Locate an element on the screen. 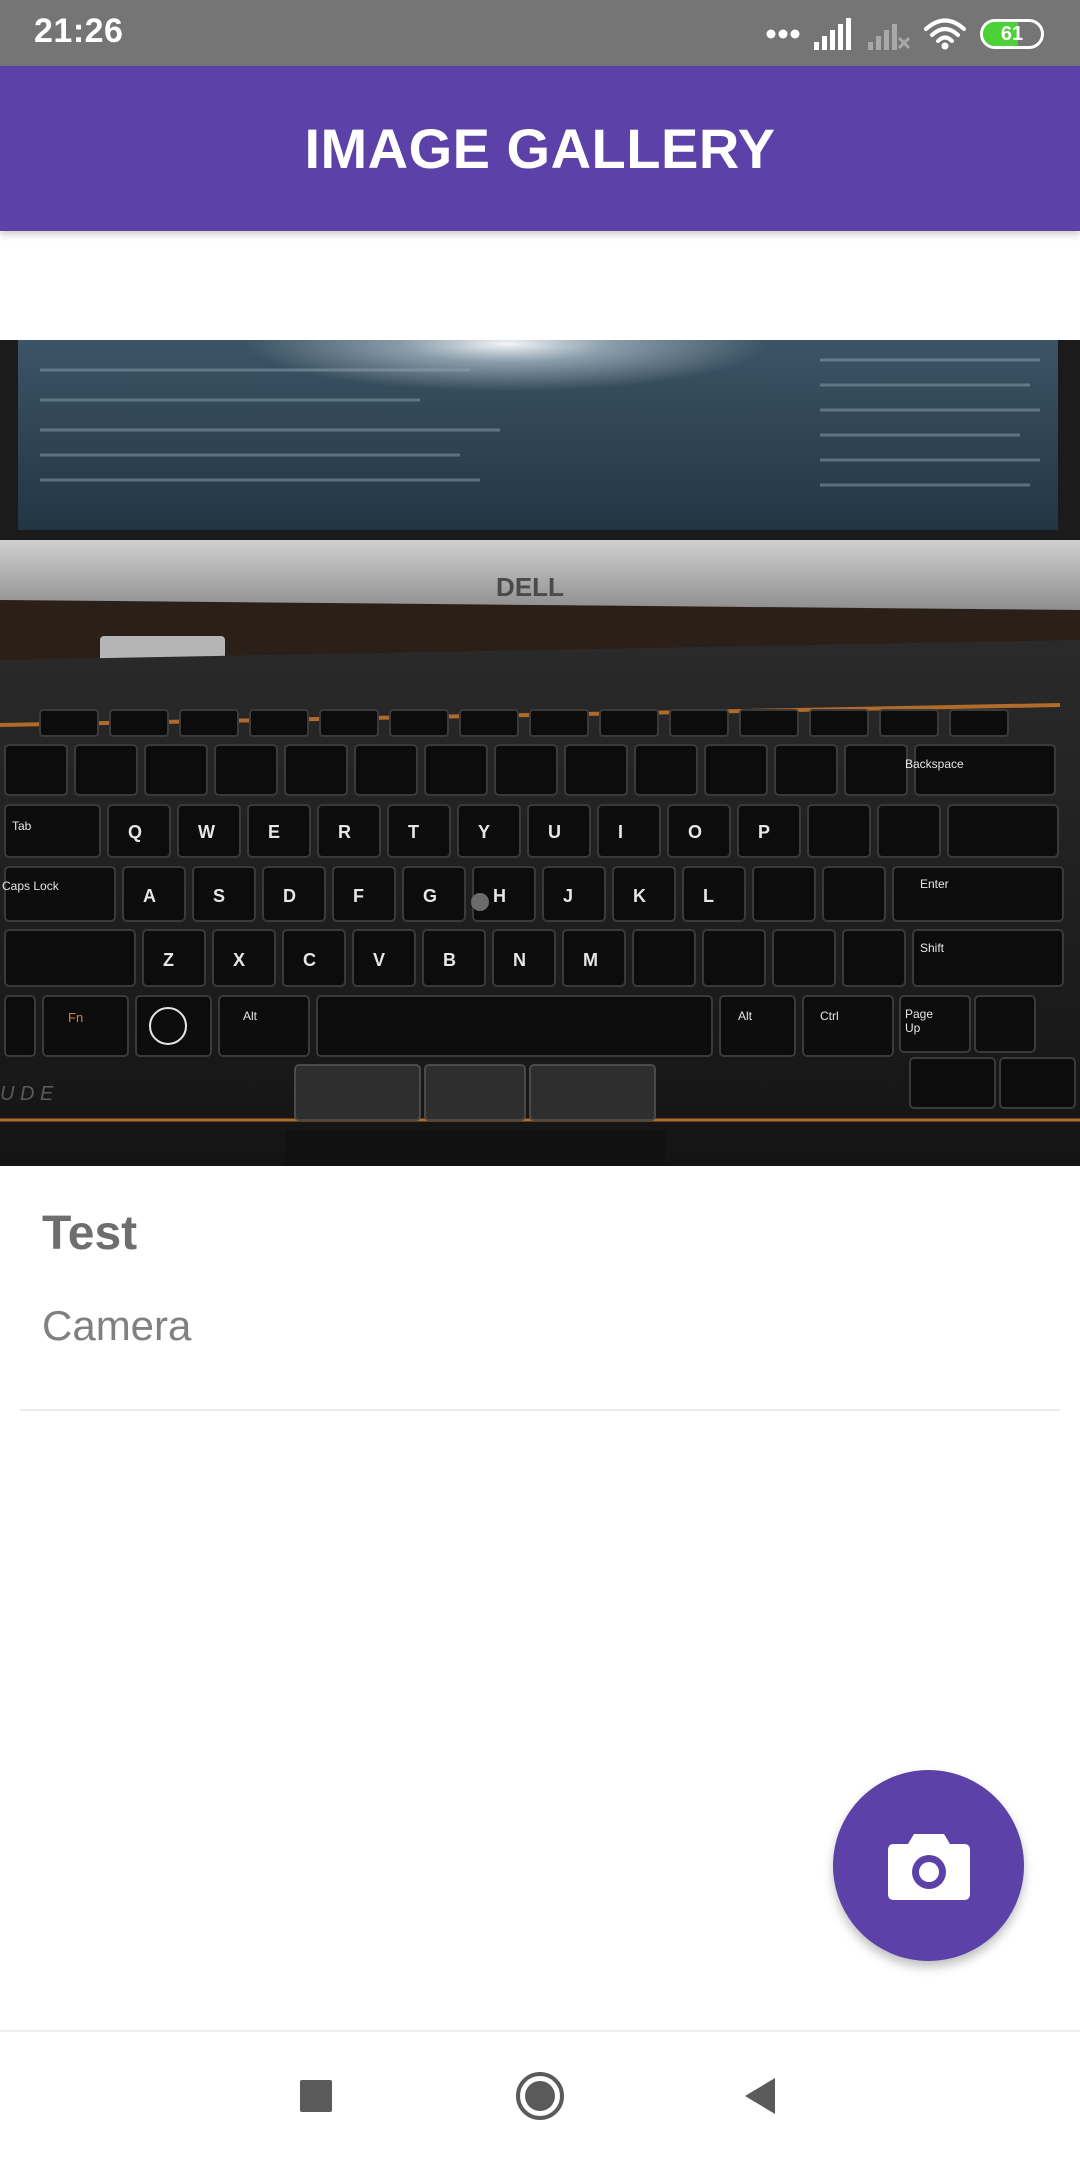 The height and width of the screenshot is (2160, 1080). battery-level: 61 is located at coordinates (1012, 34).